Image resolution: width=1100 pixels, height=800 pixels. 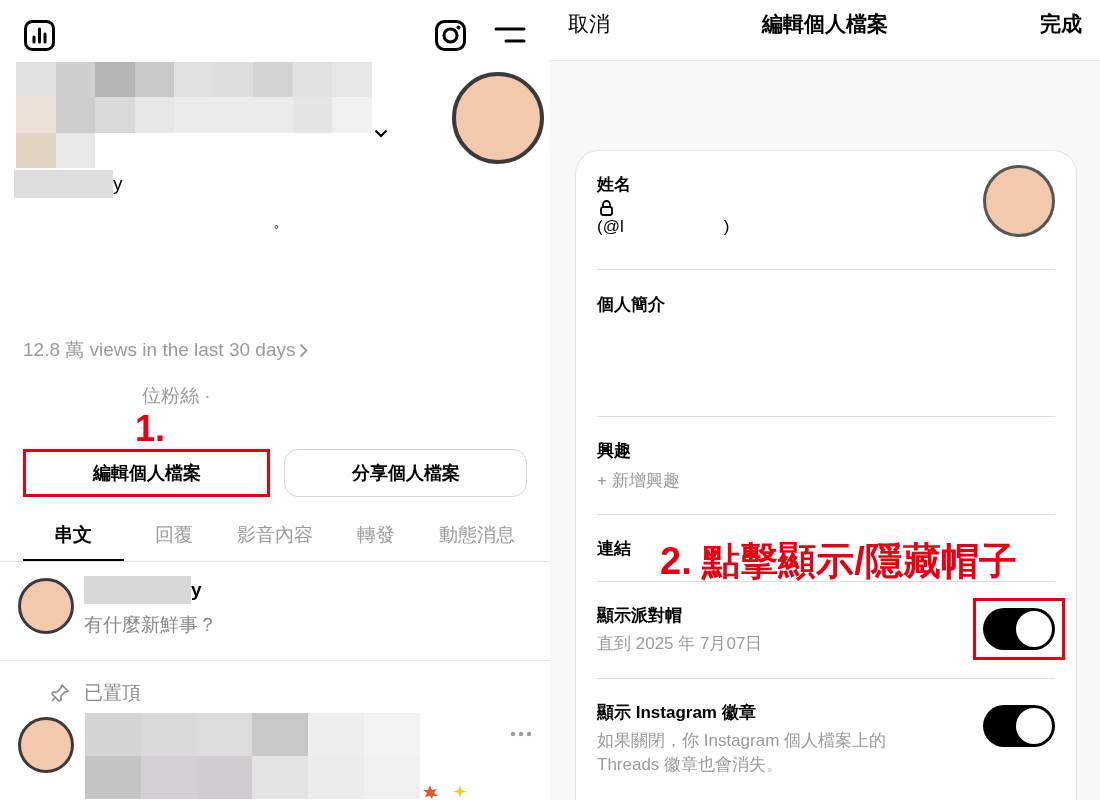 I want to click on handle-text: (@l, so click(x=610, y=227).